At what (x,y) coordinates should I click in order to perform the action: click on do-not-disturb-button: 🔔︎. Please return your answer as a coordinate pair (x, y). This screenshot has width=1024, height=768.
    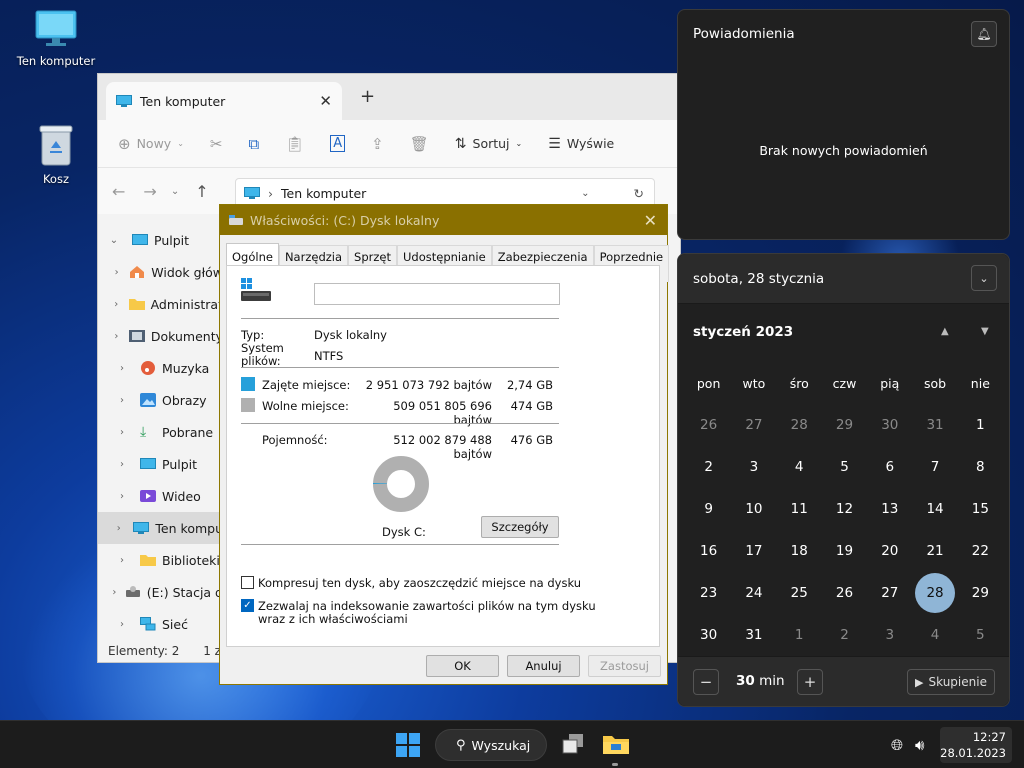
    Looking at the image, I should click on (984, 34).